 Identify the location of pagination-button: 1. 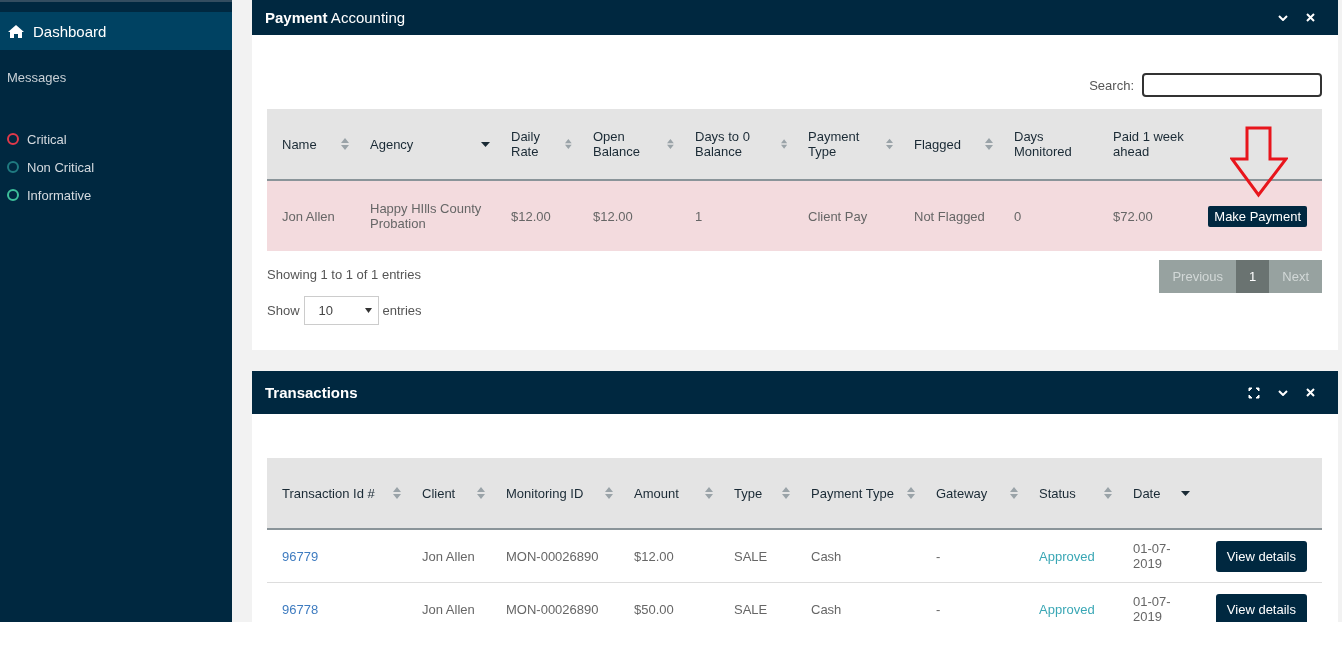
(1253, 276).